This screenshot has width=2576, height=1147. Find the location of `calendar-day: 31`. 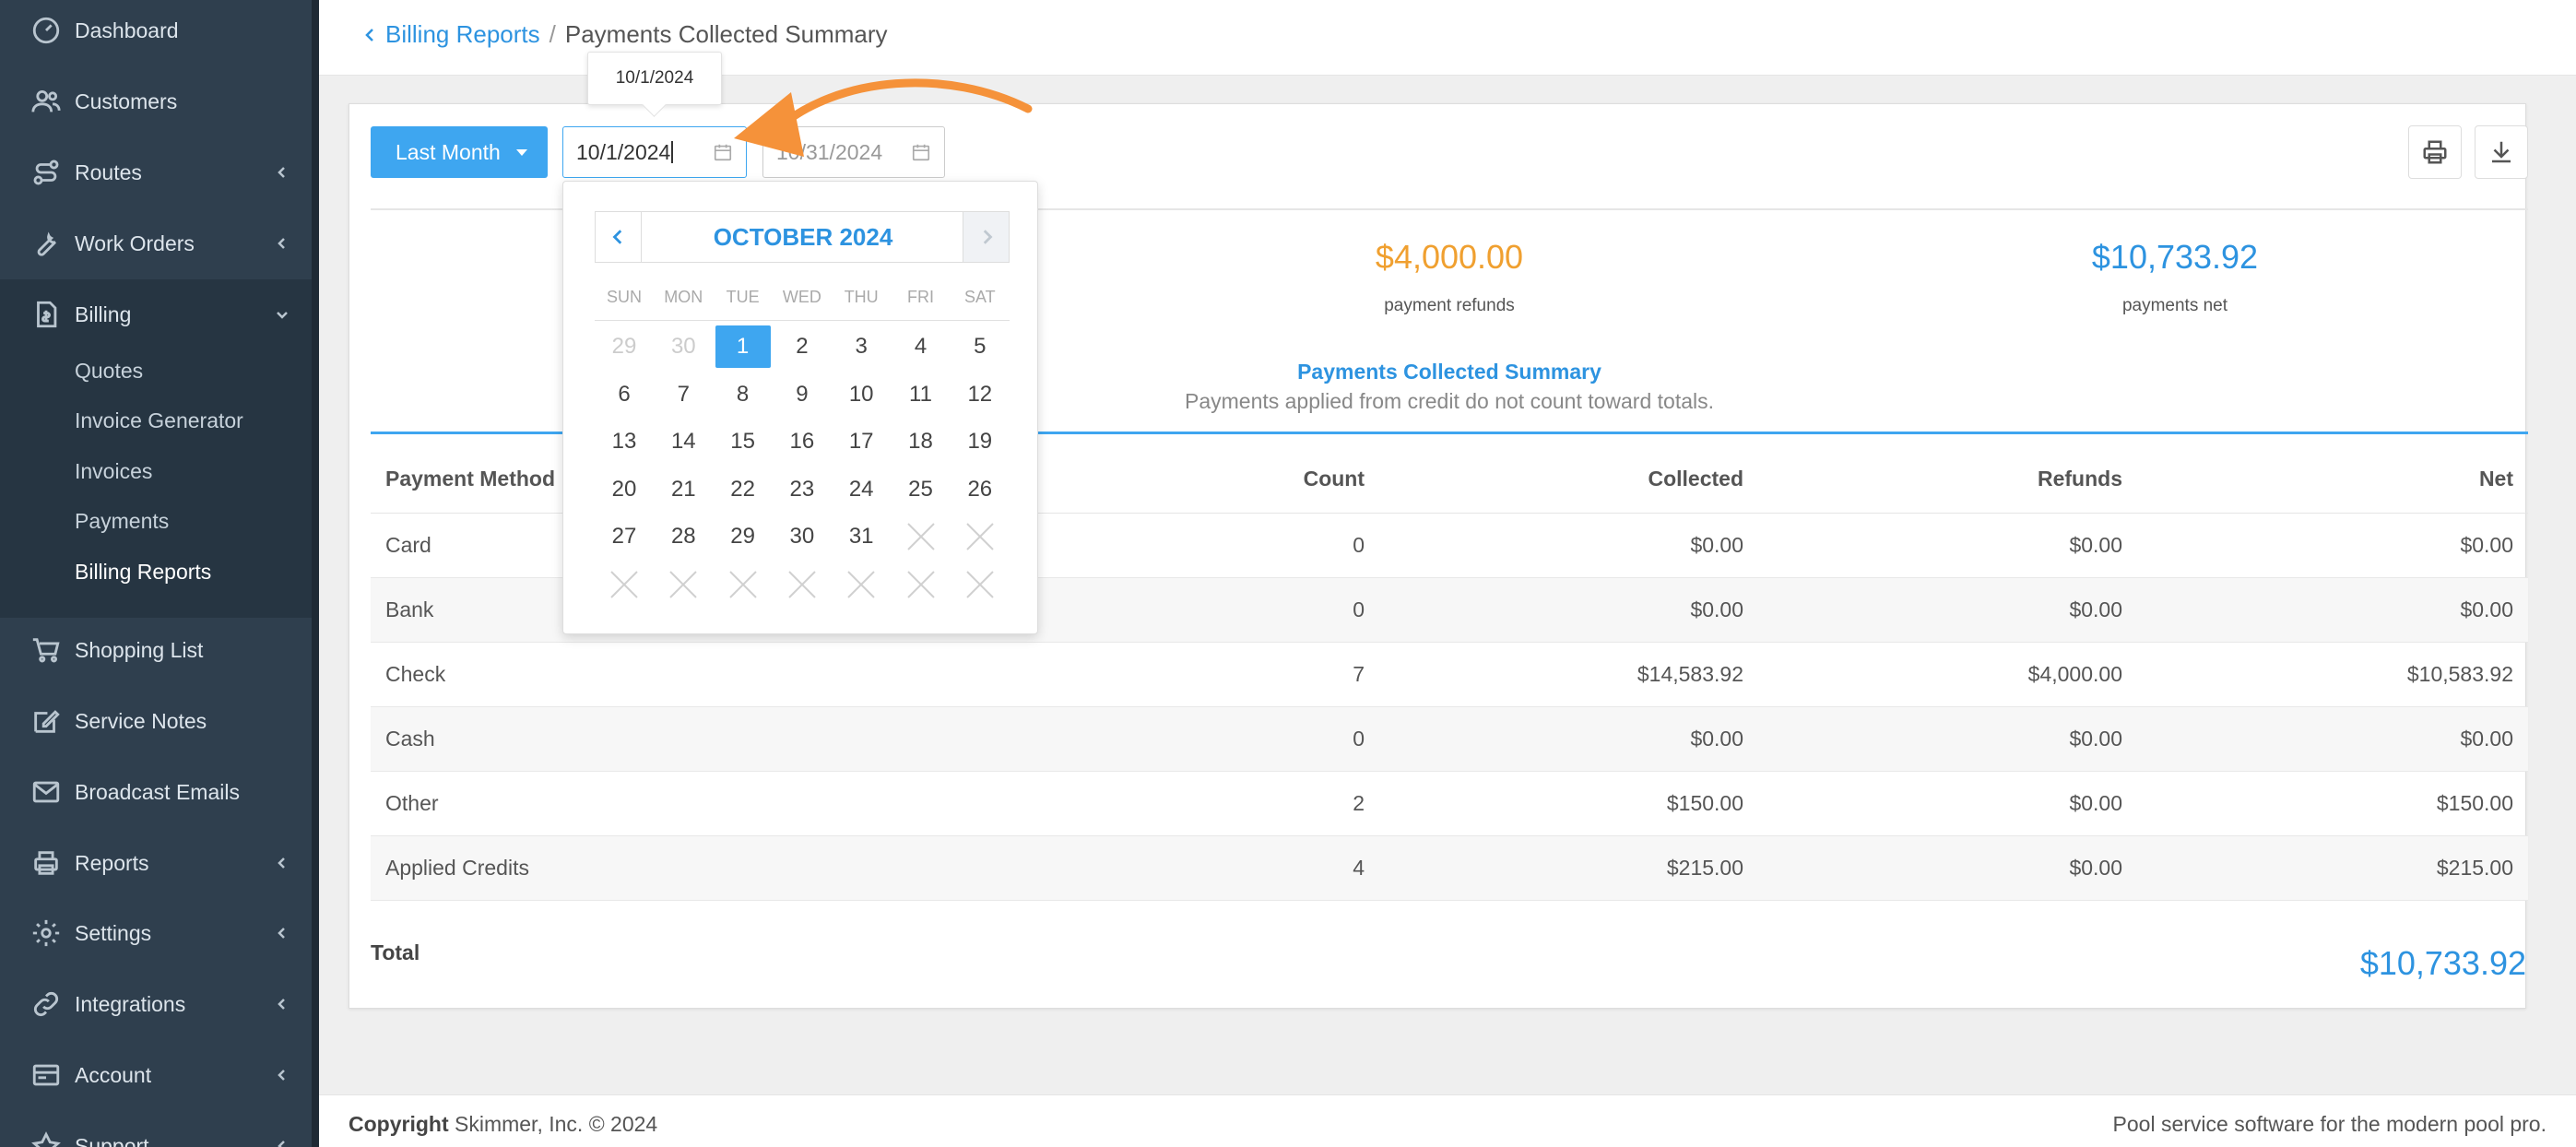

calendar-day: 31 is located at coordinates (861, 536).